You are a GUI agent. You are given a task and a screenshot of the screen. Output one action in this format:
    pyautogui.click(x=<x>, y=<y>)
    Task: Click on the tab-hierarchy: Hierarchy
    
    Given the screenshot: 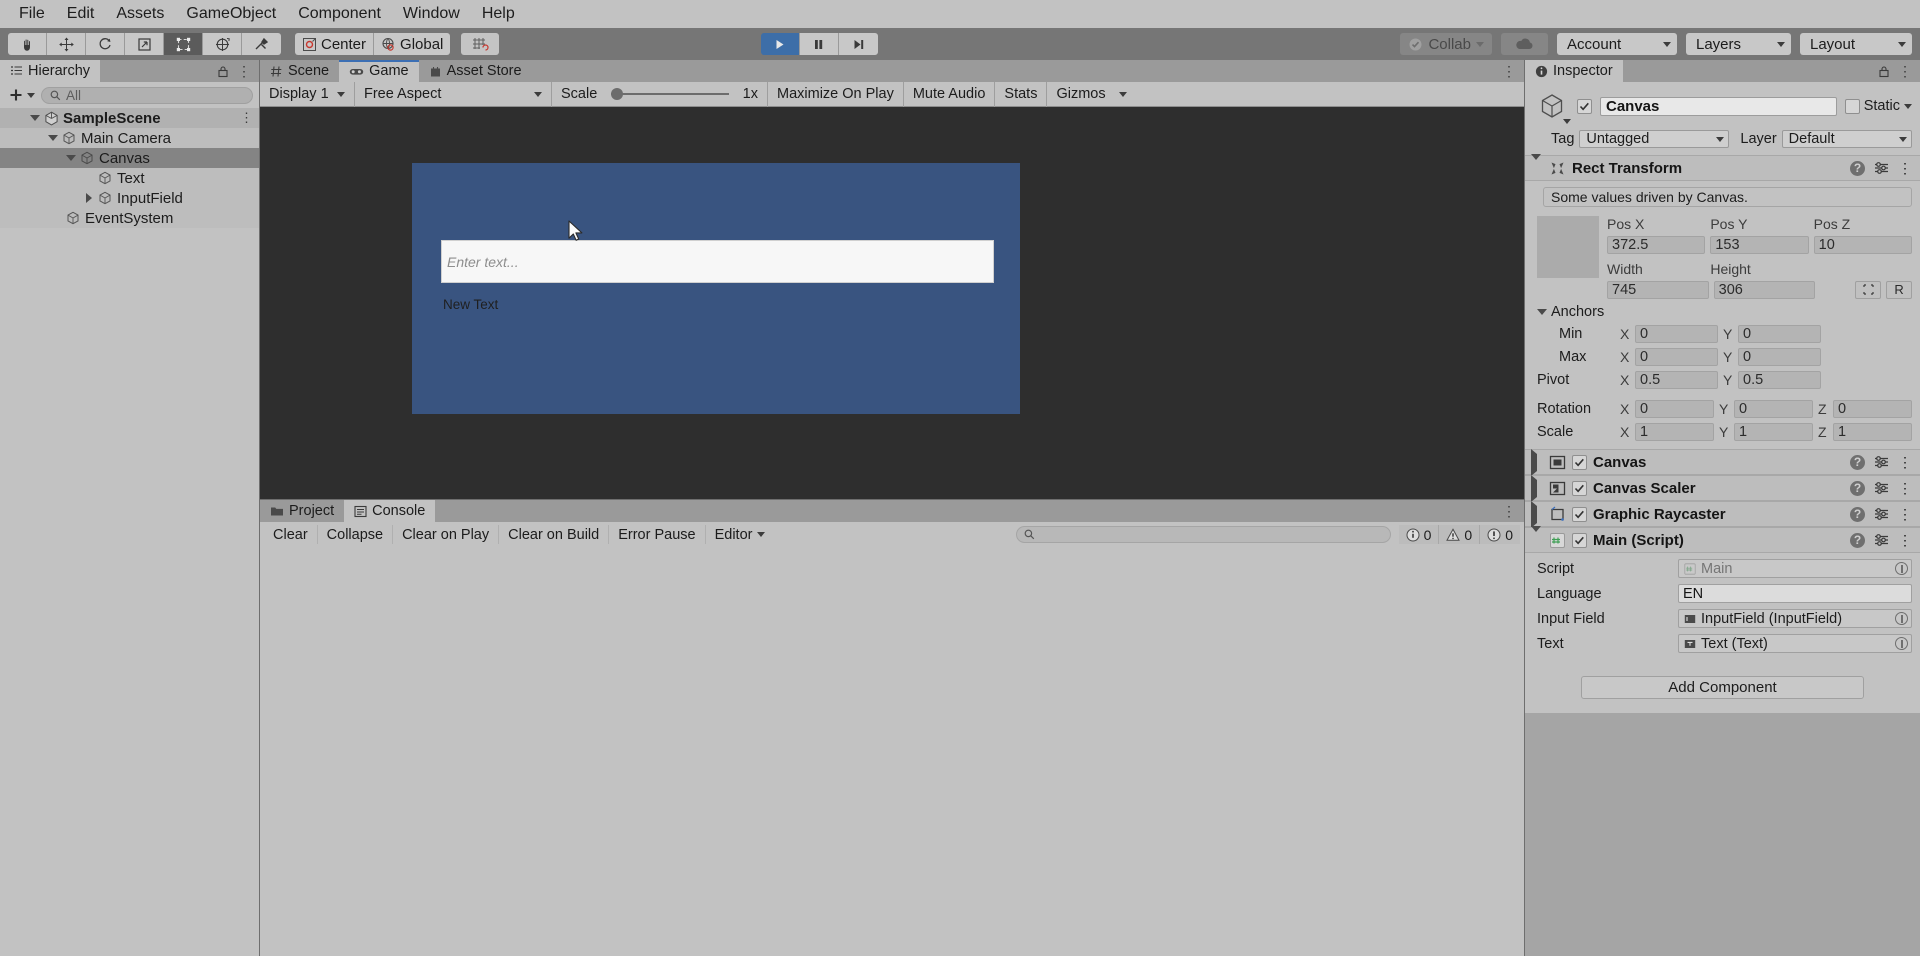 What is the action you would take?
    pyautogui.click(x=50, y=71)
    